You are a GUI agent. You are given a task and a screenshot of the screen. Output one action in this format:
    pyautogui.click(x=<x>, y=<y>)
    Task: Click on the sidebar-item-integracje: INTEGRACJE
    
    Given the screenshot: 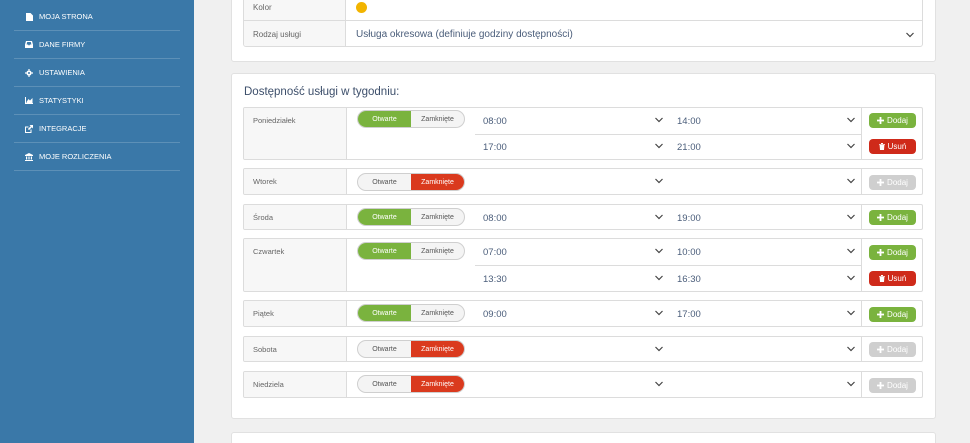 What is the action you would take?
    pyautogui.click(x=97, y=129)
    